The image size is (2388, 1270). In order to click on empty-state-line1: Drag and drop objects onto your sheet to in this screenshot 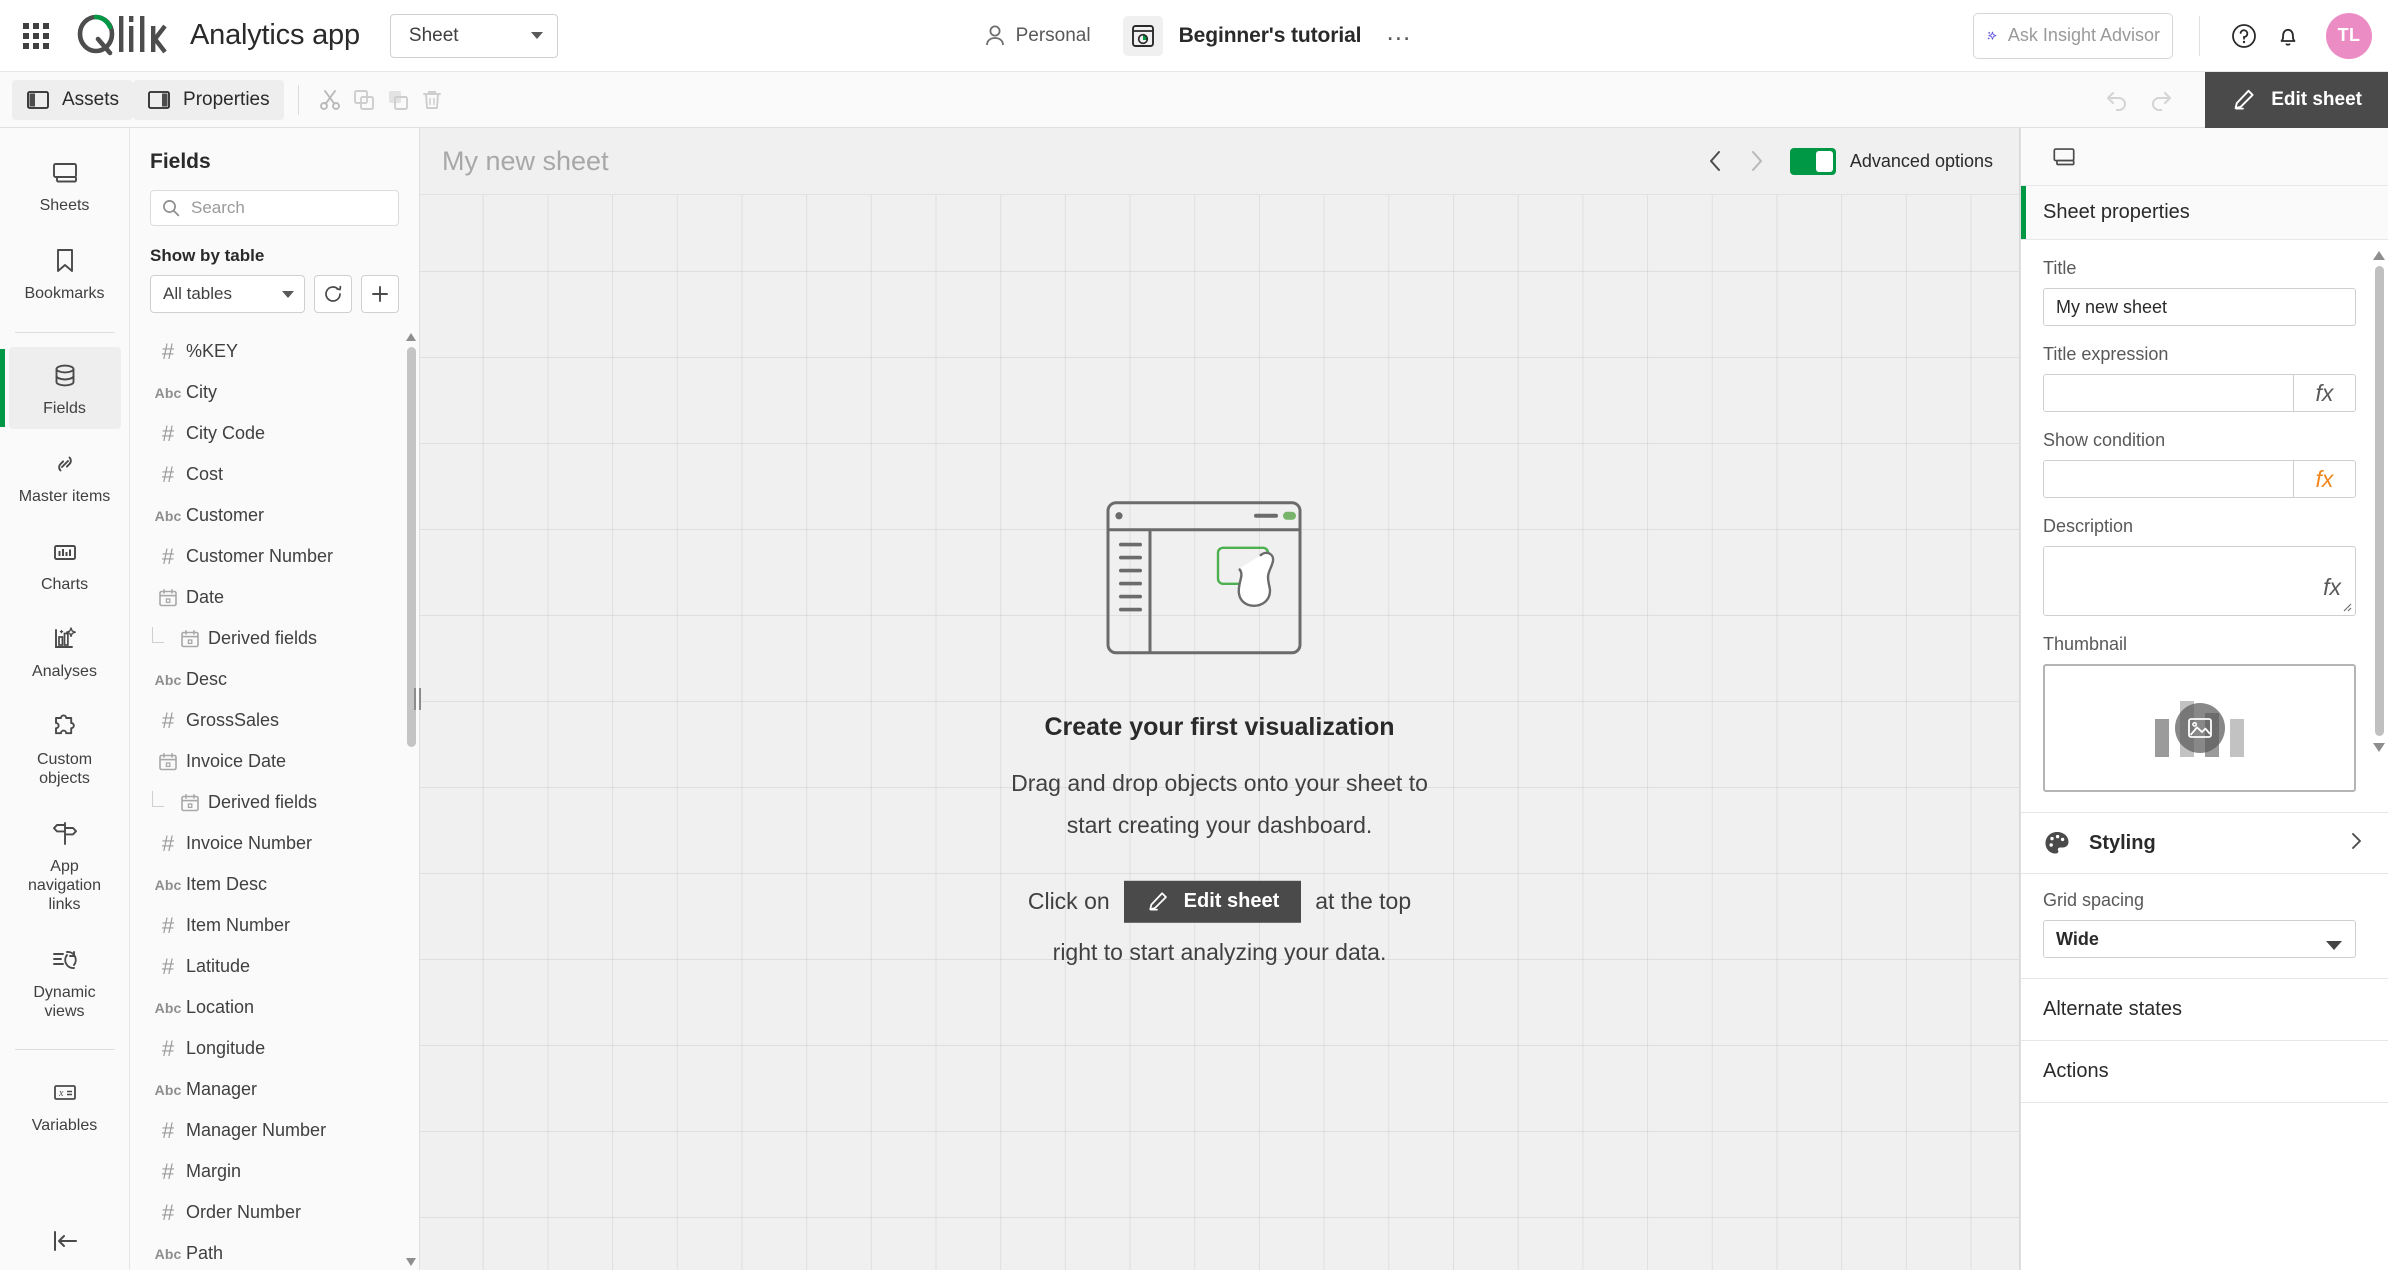, I will do `click(1219, 782)`.